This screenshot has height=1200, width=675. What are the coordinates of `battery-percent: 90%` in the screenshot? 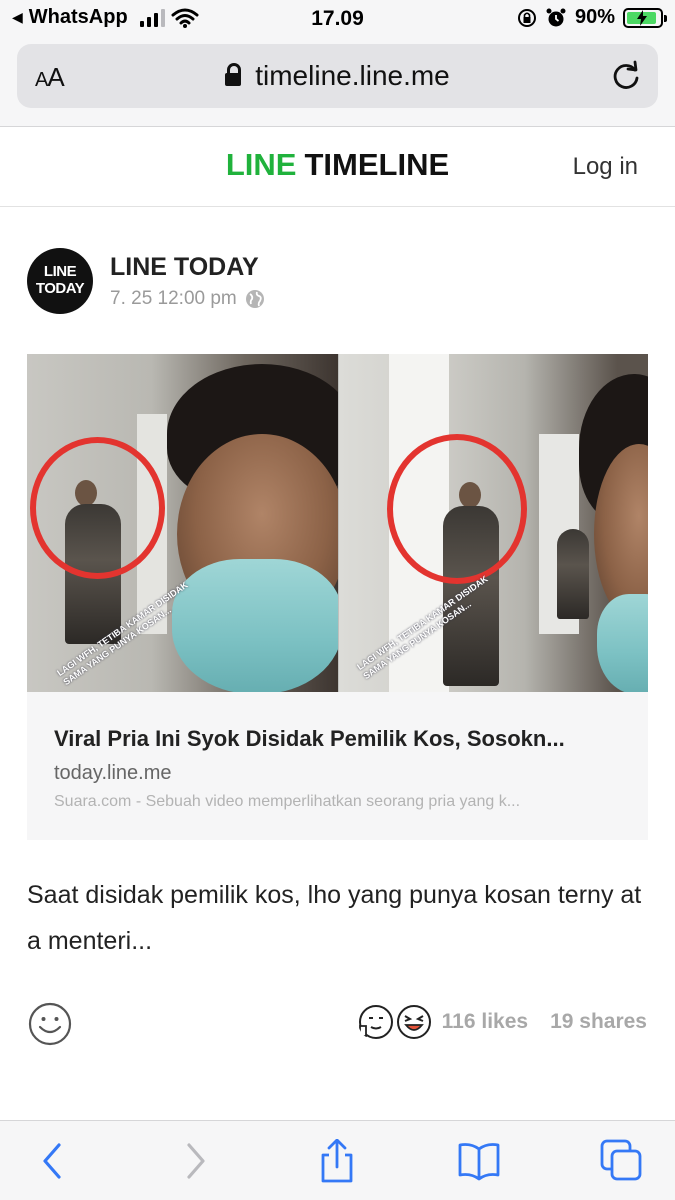 It's located at (594, 17).